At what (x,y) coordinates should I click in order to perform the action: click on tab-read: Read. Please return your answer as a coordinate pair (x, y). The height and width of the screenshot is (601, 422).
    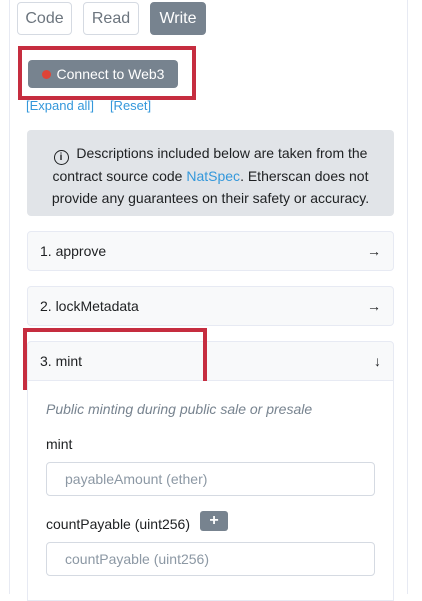
    Looking at the image, I should click on (111, 18).